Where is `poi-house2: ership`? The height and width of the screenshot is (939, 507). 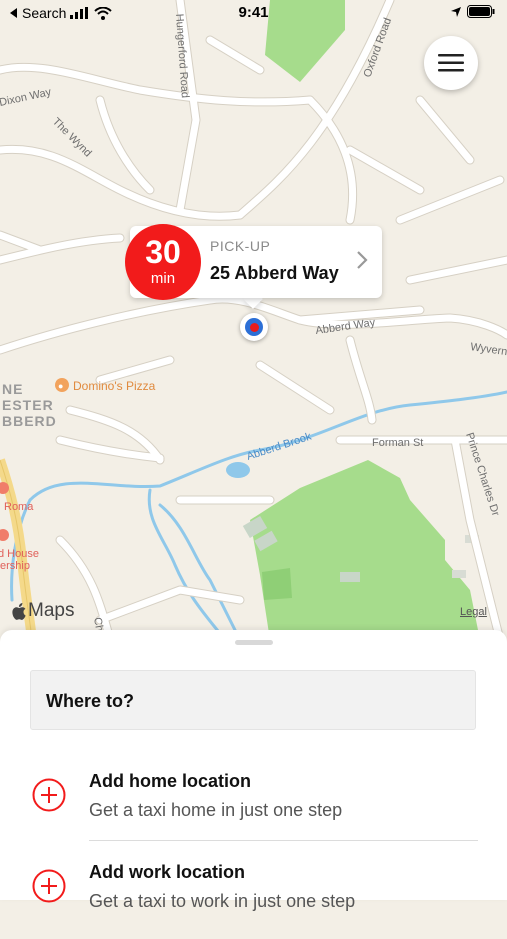
poi-house2: ership is located at coordinates (15, 566).